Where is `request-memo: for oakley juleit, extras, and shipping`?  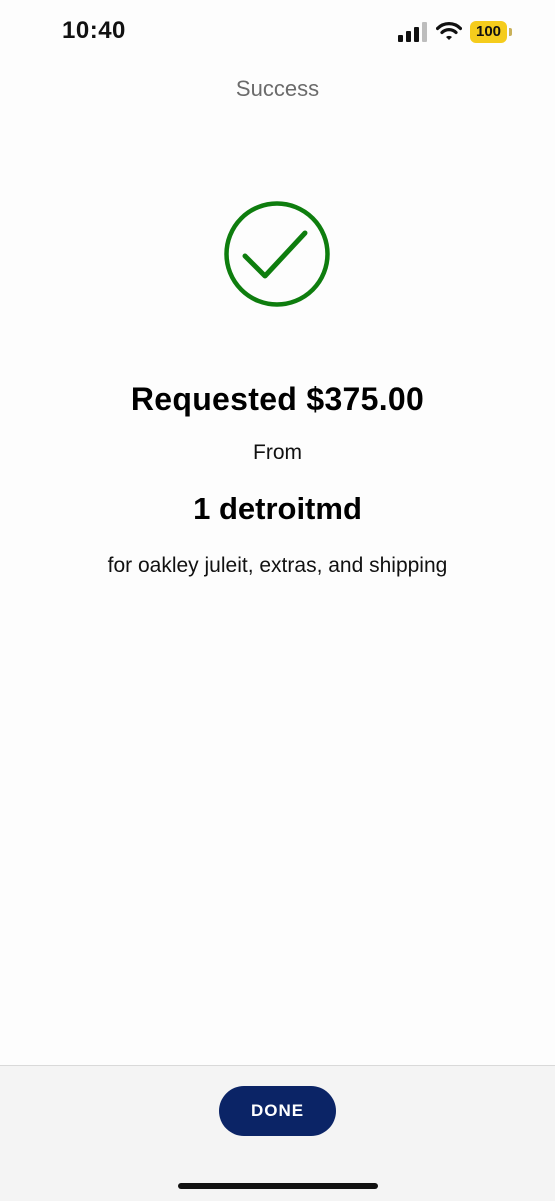 request-memo: for oakley juleit, extras, and shipping is located at coordinates (277, 565).